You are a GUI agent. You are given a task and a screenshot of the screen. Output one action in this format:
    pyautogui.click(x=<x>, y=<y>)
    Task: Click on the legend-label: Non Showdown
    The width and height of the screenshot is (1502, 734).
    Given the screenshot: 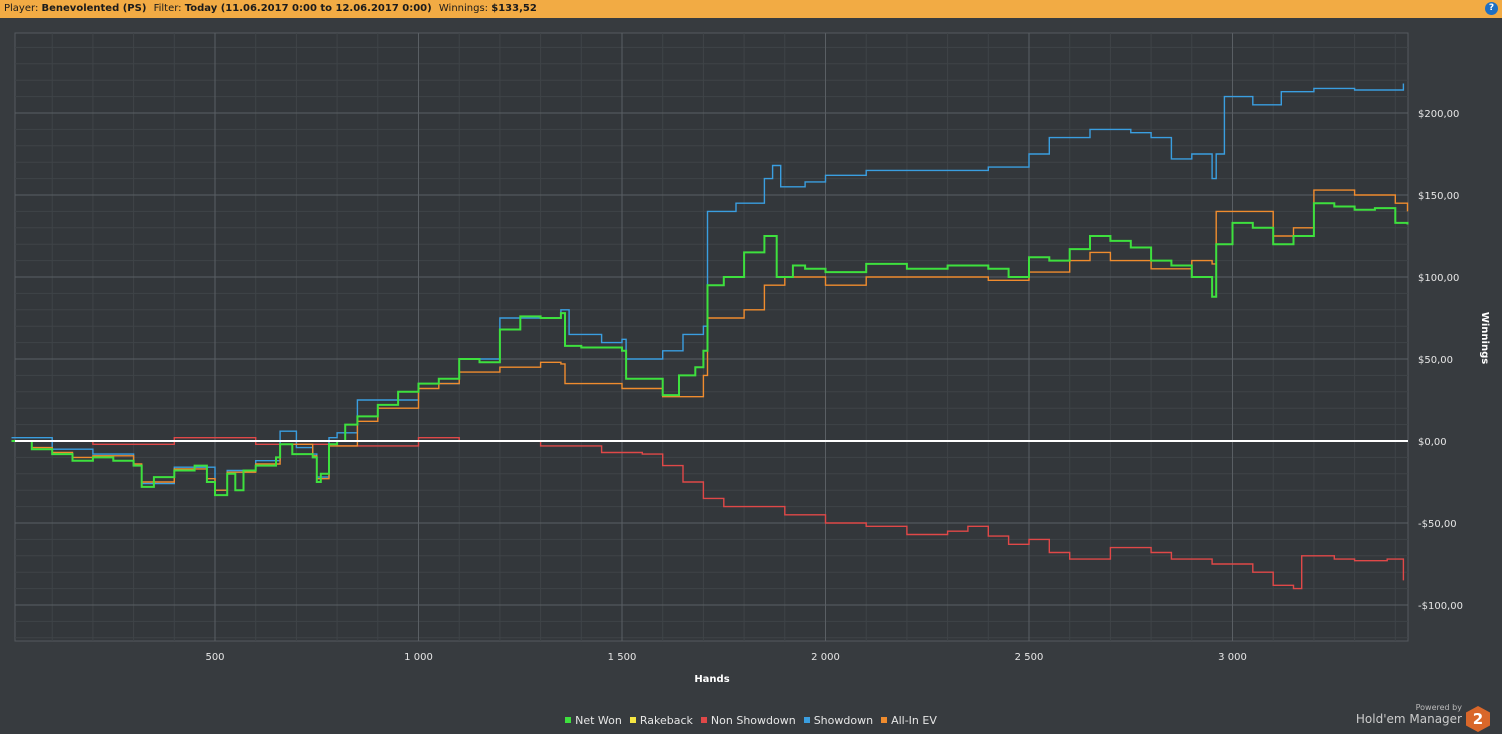 What is the action you would take?
    pyautogui.click(x=753, y=720)
    